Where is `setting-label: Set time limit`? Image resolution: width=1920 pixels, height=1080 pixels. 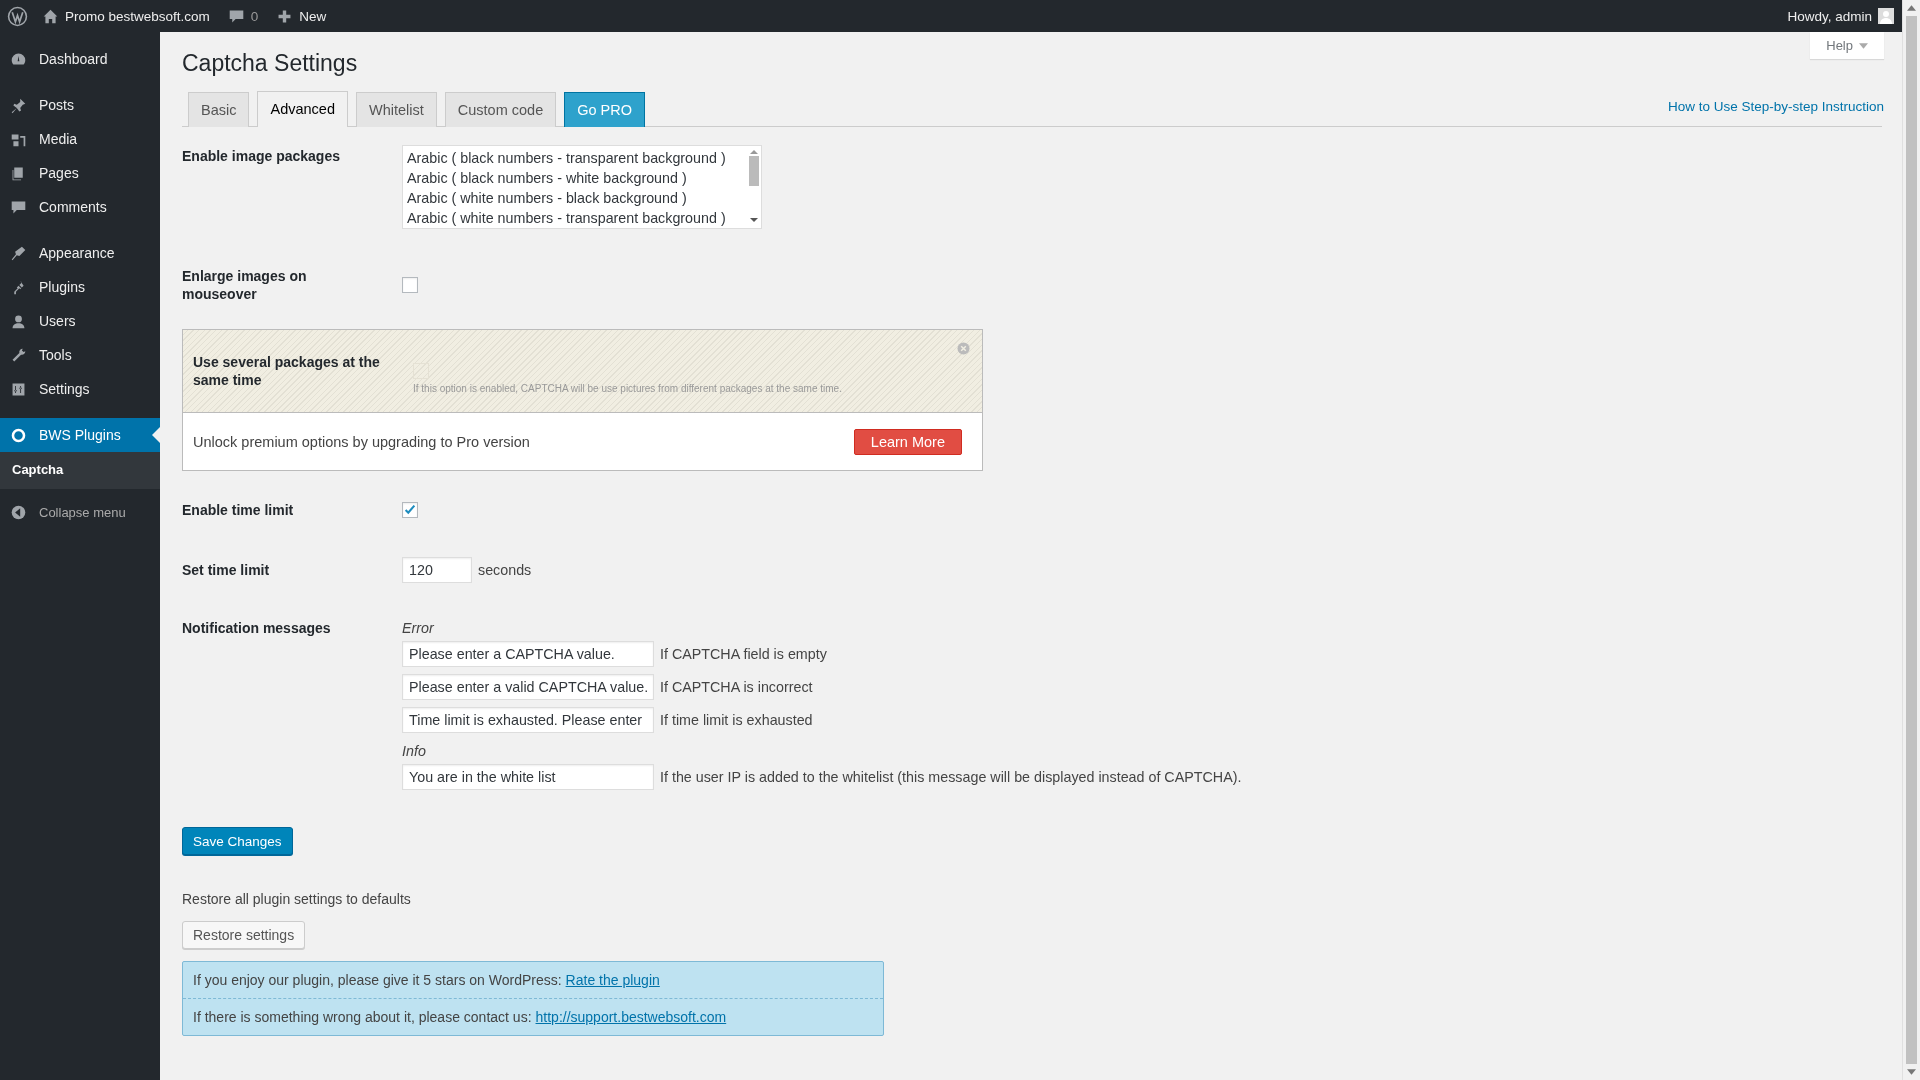 setting-label: Set time limit is located at coordinates (226, 570).